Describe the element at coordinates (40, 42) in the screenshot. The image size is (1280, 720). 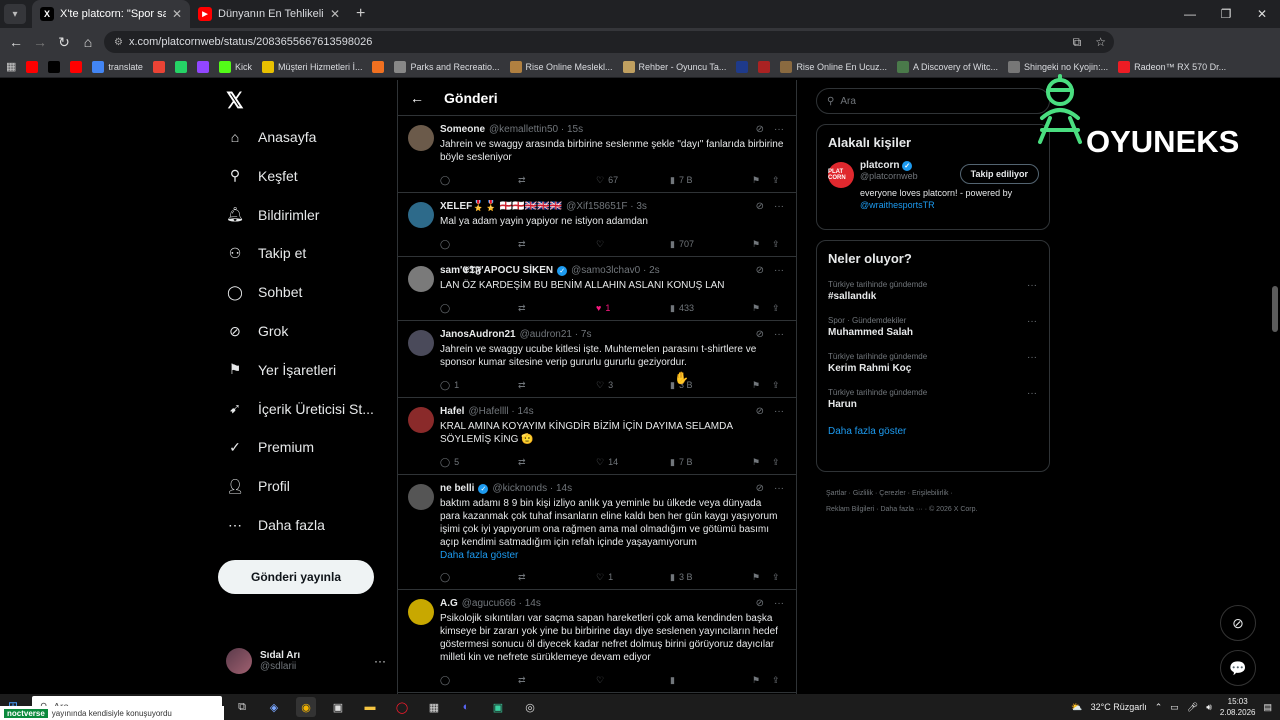
I see `forward-icon: →` at that location.